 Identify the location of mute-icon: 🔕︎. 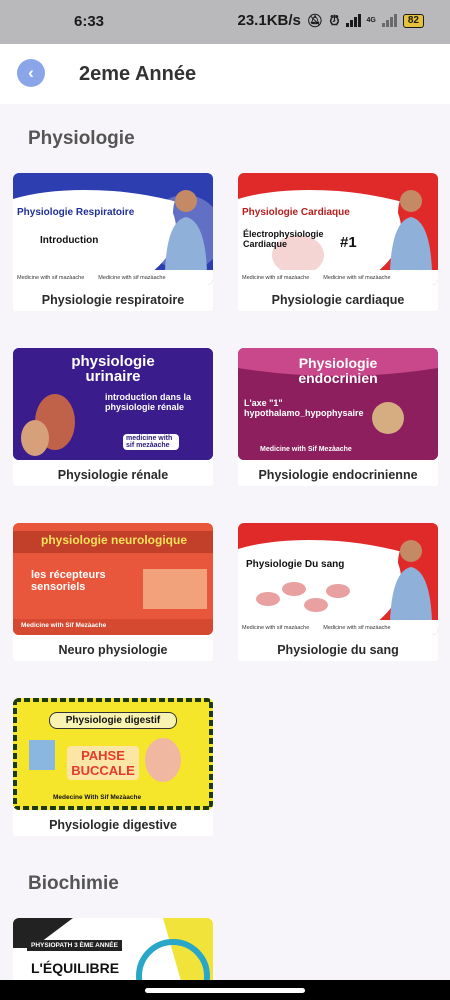
(315, 20).